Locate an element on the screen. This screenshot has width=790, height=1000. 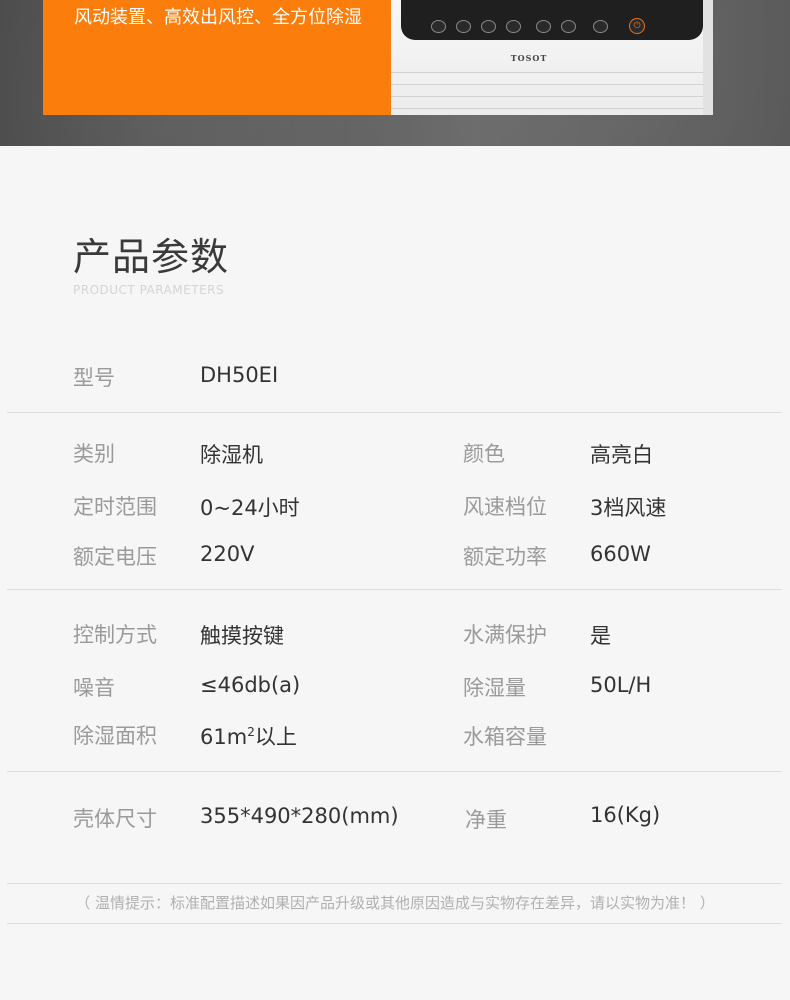
spec-label-weight: 净重 is located at coordinates (486, 820).